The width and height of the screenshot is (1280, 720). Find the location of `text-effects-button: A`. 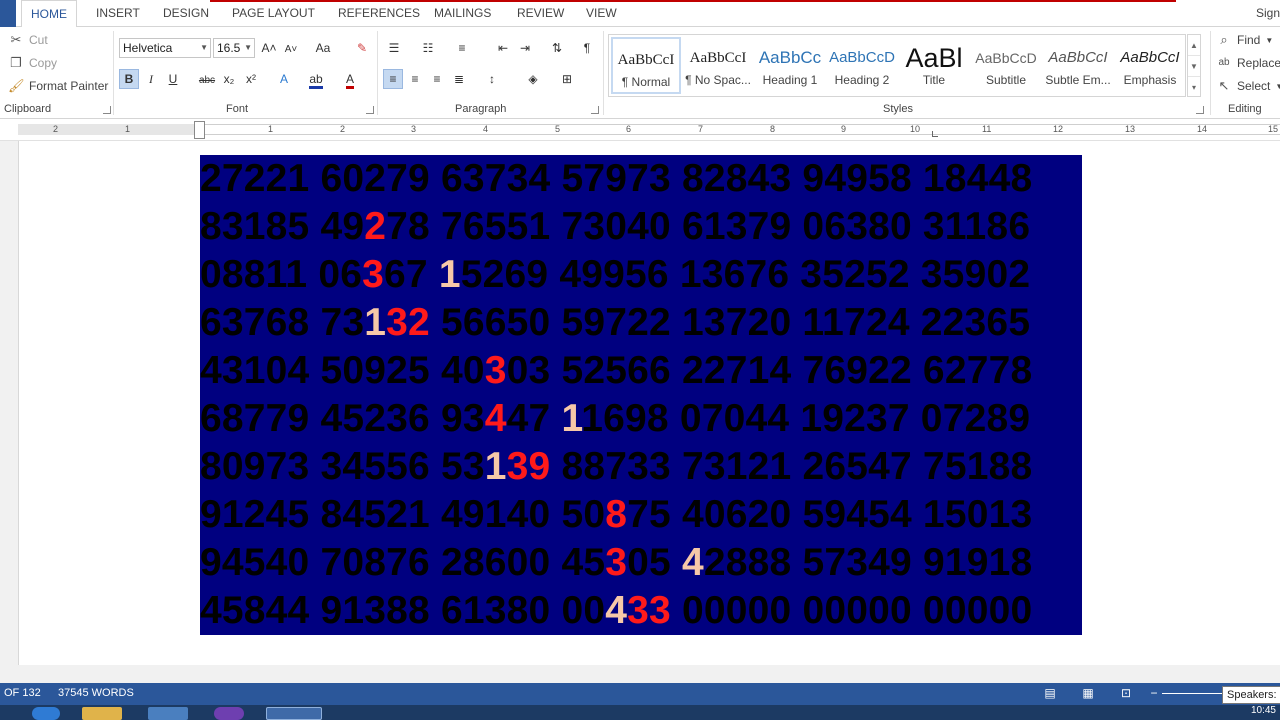

text-effects-button: A is located at coordinates (284, 79).